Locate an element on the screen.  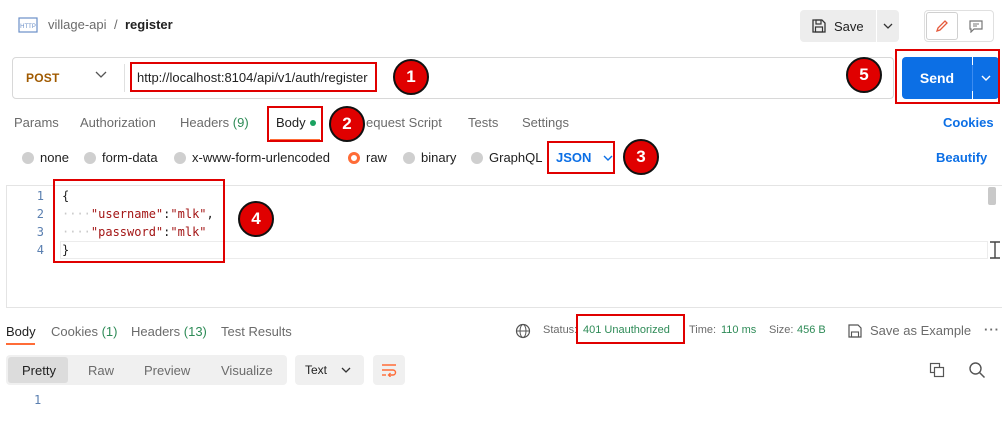
resp-tab-cookies: Cookies (1) is located at coordinates (84, 331).